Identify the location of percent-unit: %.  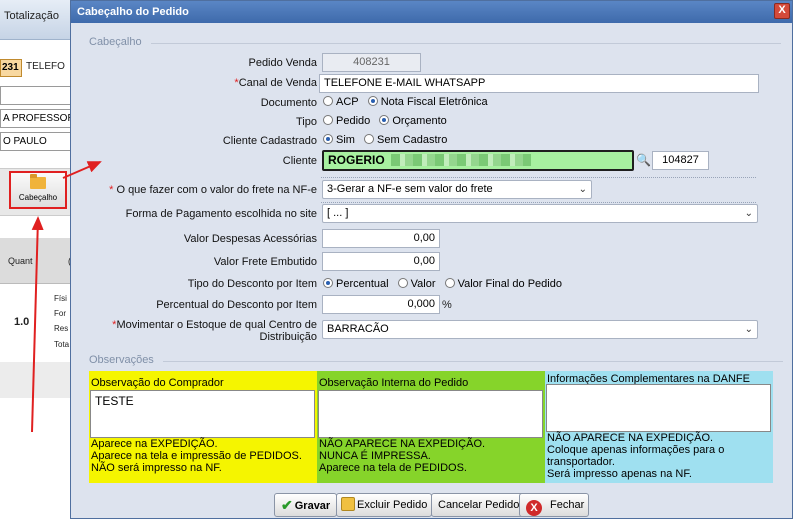
(447, 305).